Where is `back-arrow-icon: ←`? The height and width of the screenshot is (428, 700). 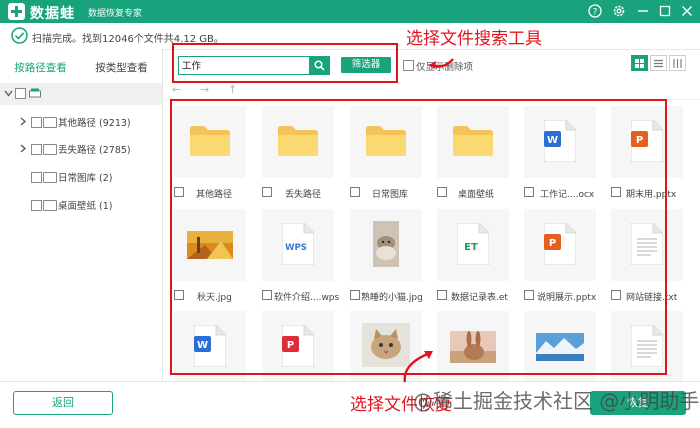 back-arrow-icon: ← is located at coordinates (176, 89).